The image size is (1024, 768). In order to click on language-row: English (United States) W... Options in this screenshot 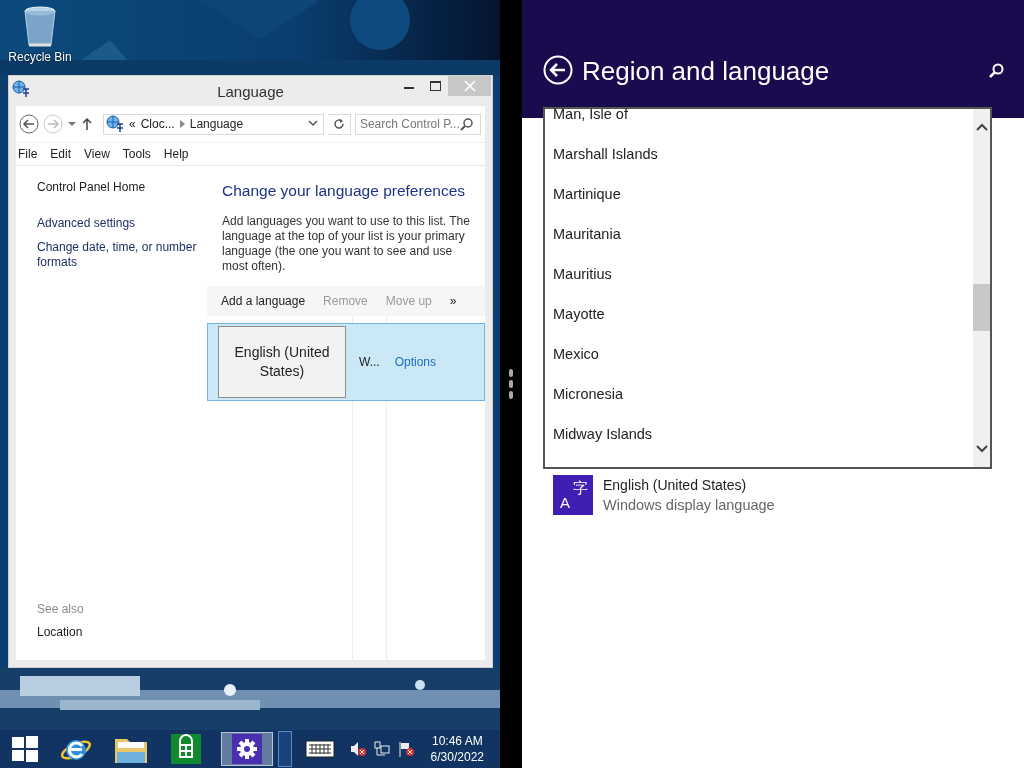, I will do `click(346, 362)`.